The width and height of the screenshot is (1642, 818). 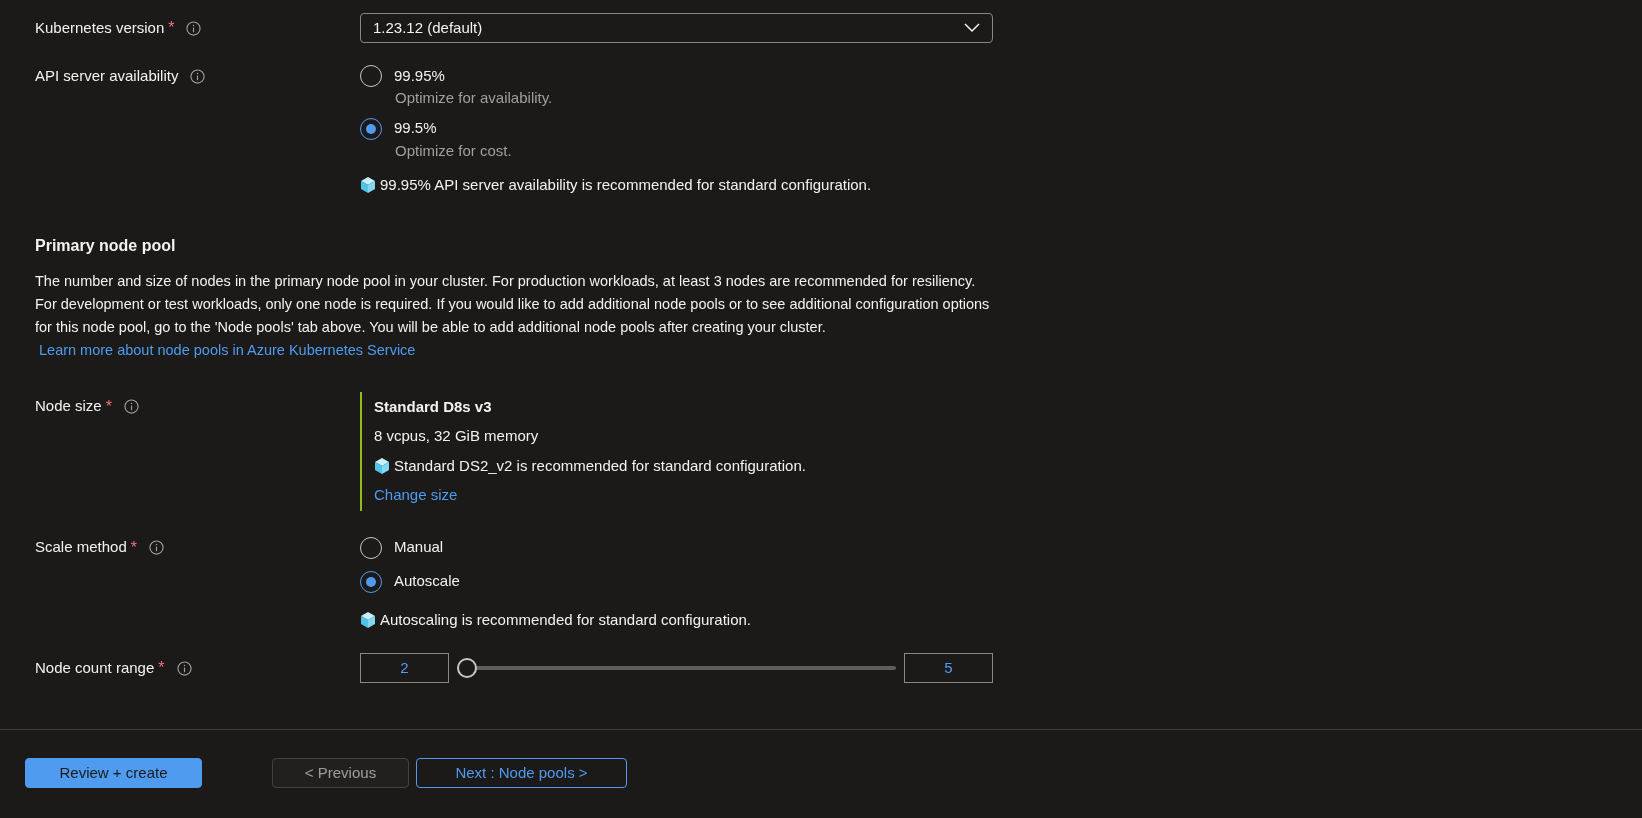 What do you see at coordinates (457, 436) in the screenshot?
I see `node-size-specs: 8 vcpus, 32 GiB memory` at bounding box center [457, 436].